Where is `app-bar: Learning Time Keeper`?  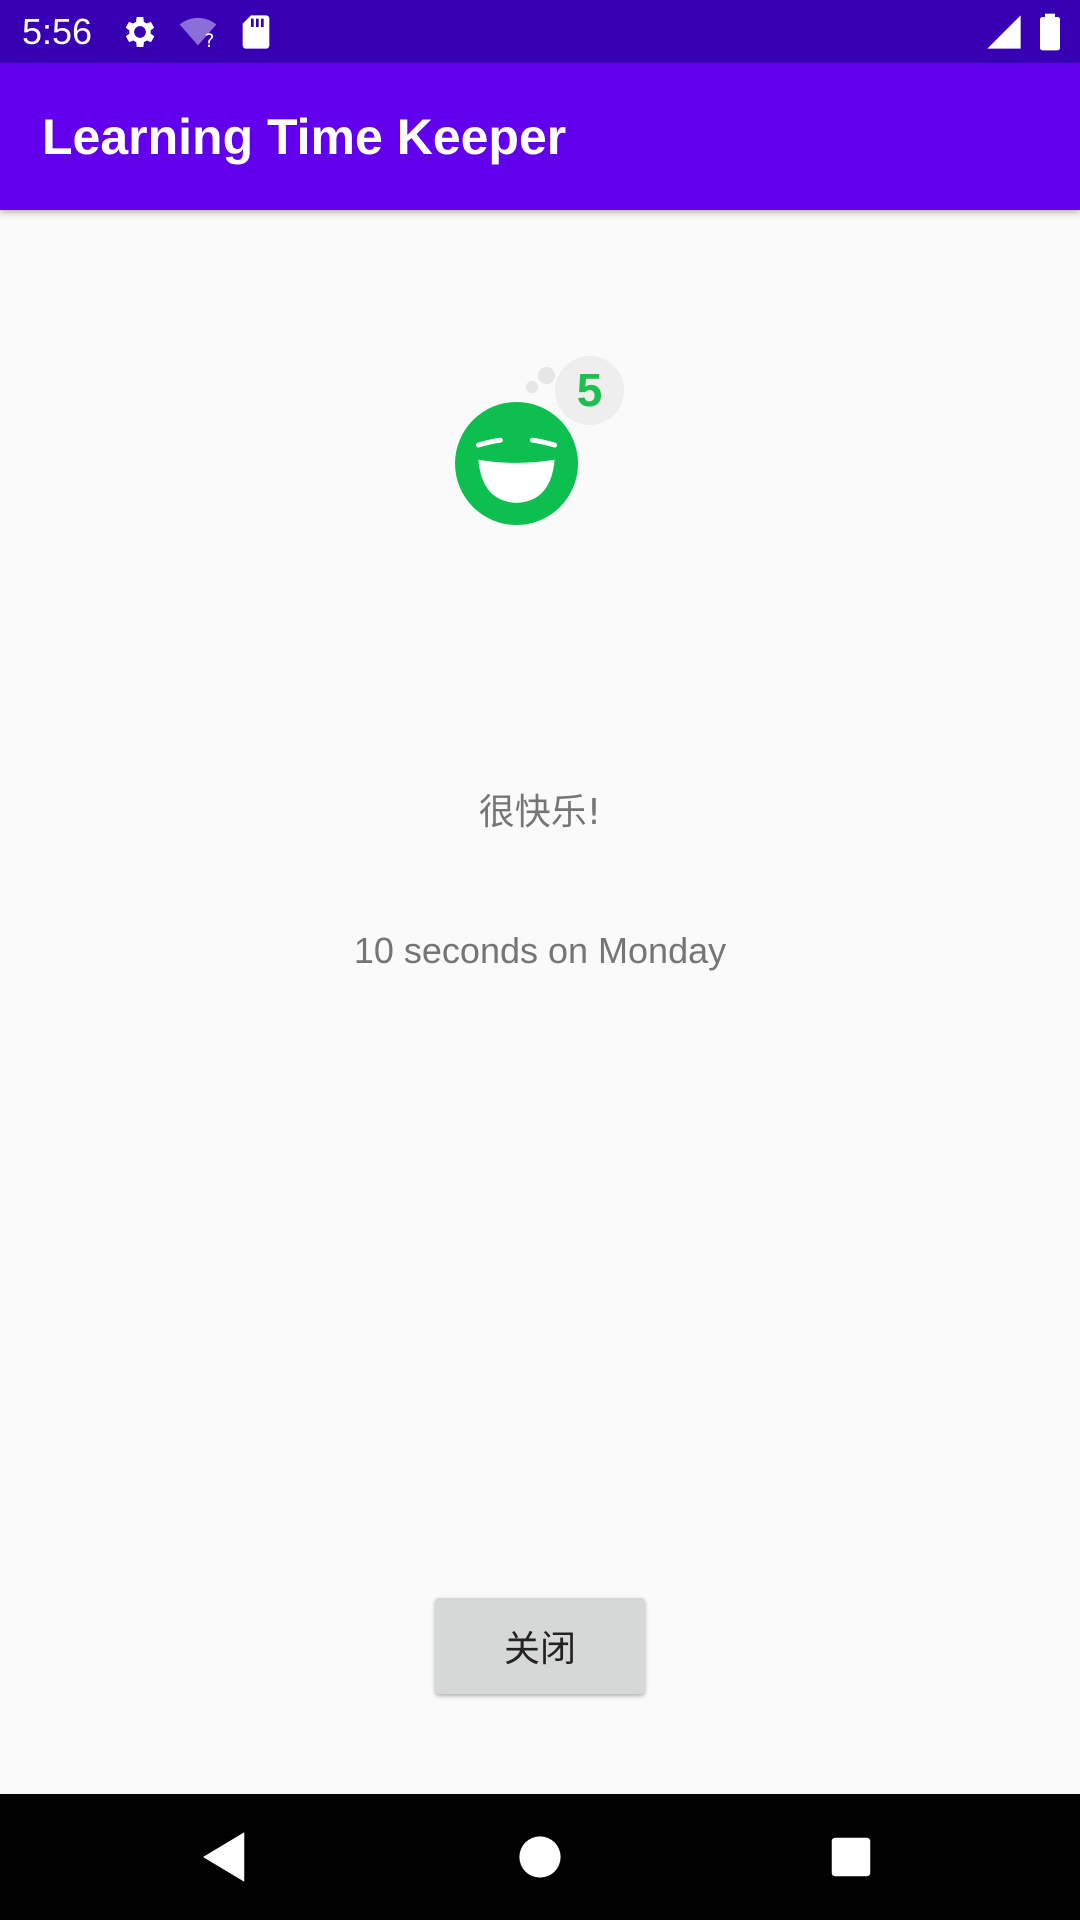
app-bar: Learning Time Keeper is located at coordinates (540, 136).